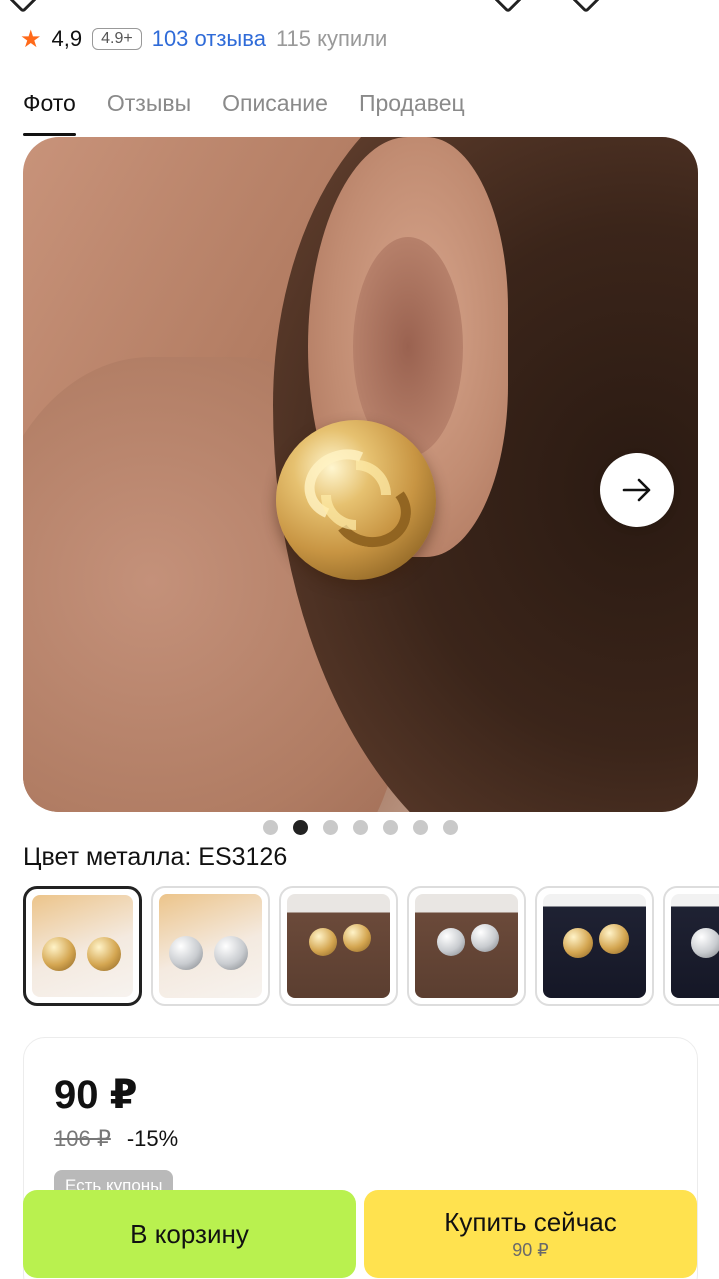  Describe the element at coordinates (117, 39) in the screenshot. I see `rating-badge: 4.9+` at that location.